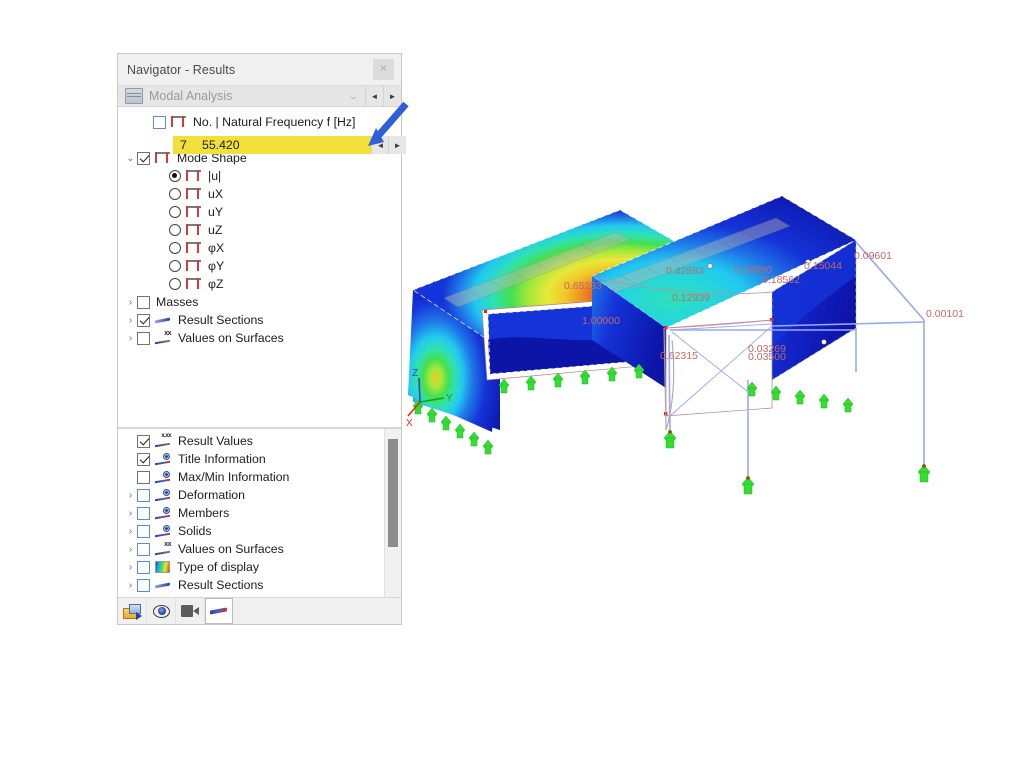 The width and height of the screenshot is (1024, 768). I want to click on results-display-icon, so click(219, 611).